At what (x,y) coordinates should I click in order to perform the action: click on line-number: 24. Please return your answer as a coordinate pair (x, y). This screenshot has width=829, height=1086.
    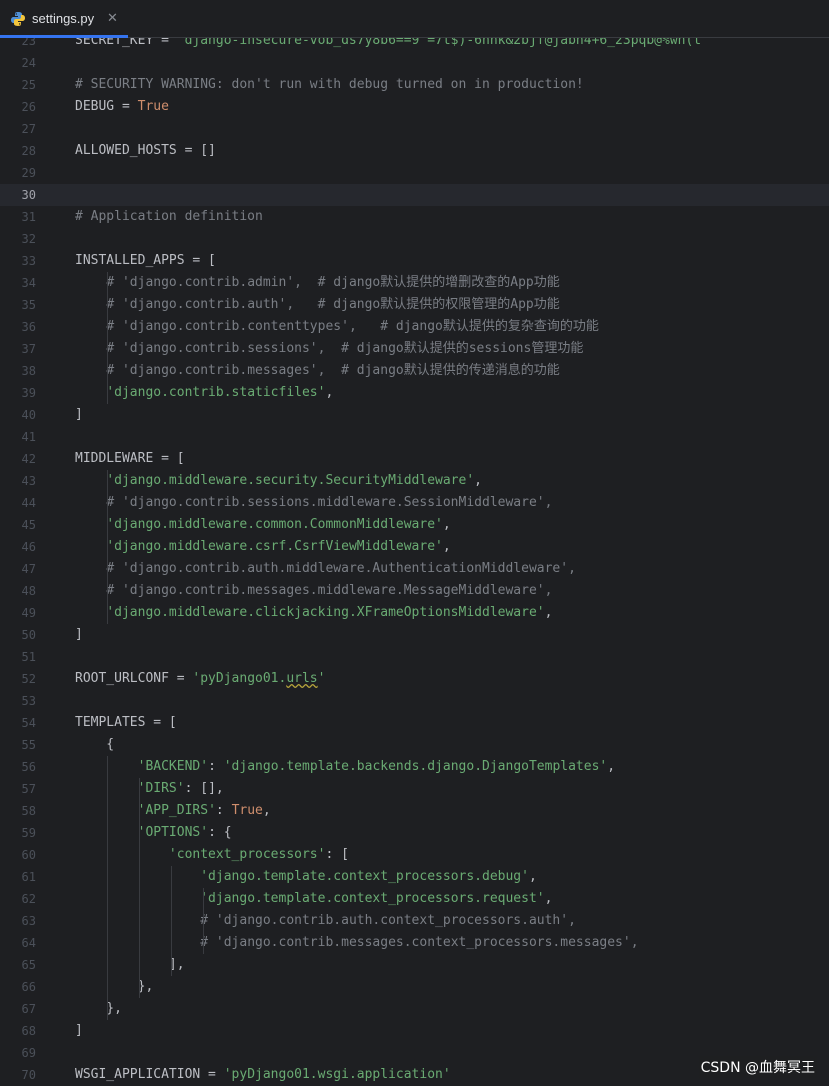
    Looking at the image, I should click on (28, 63).